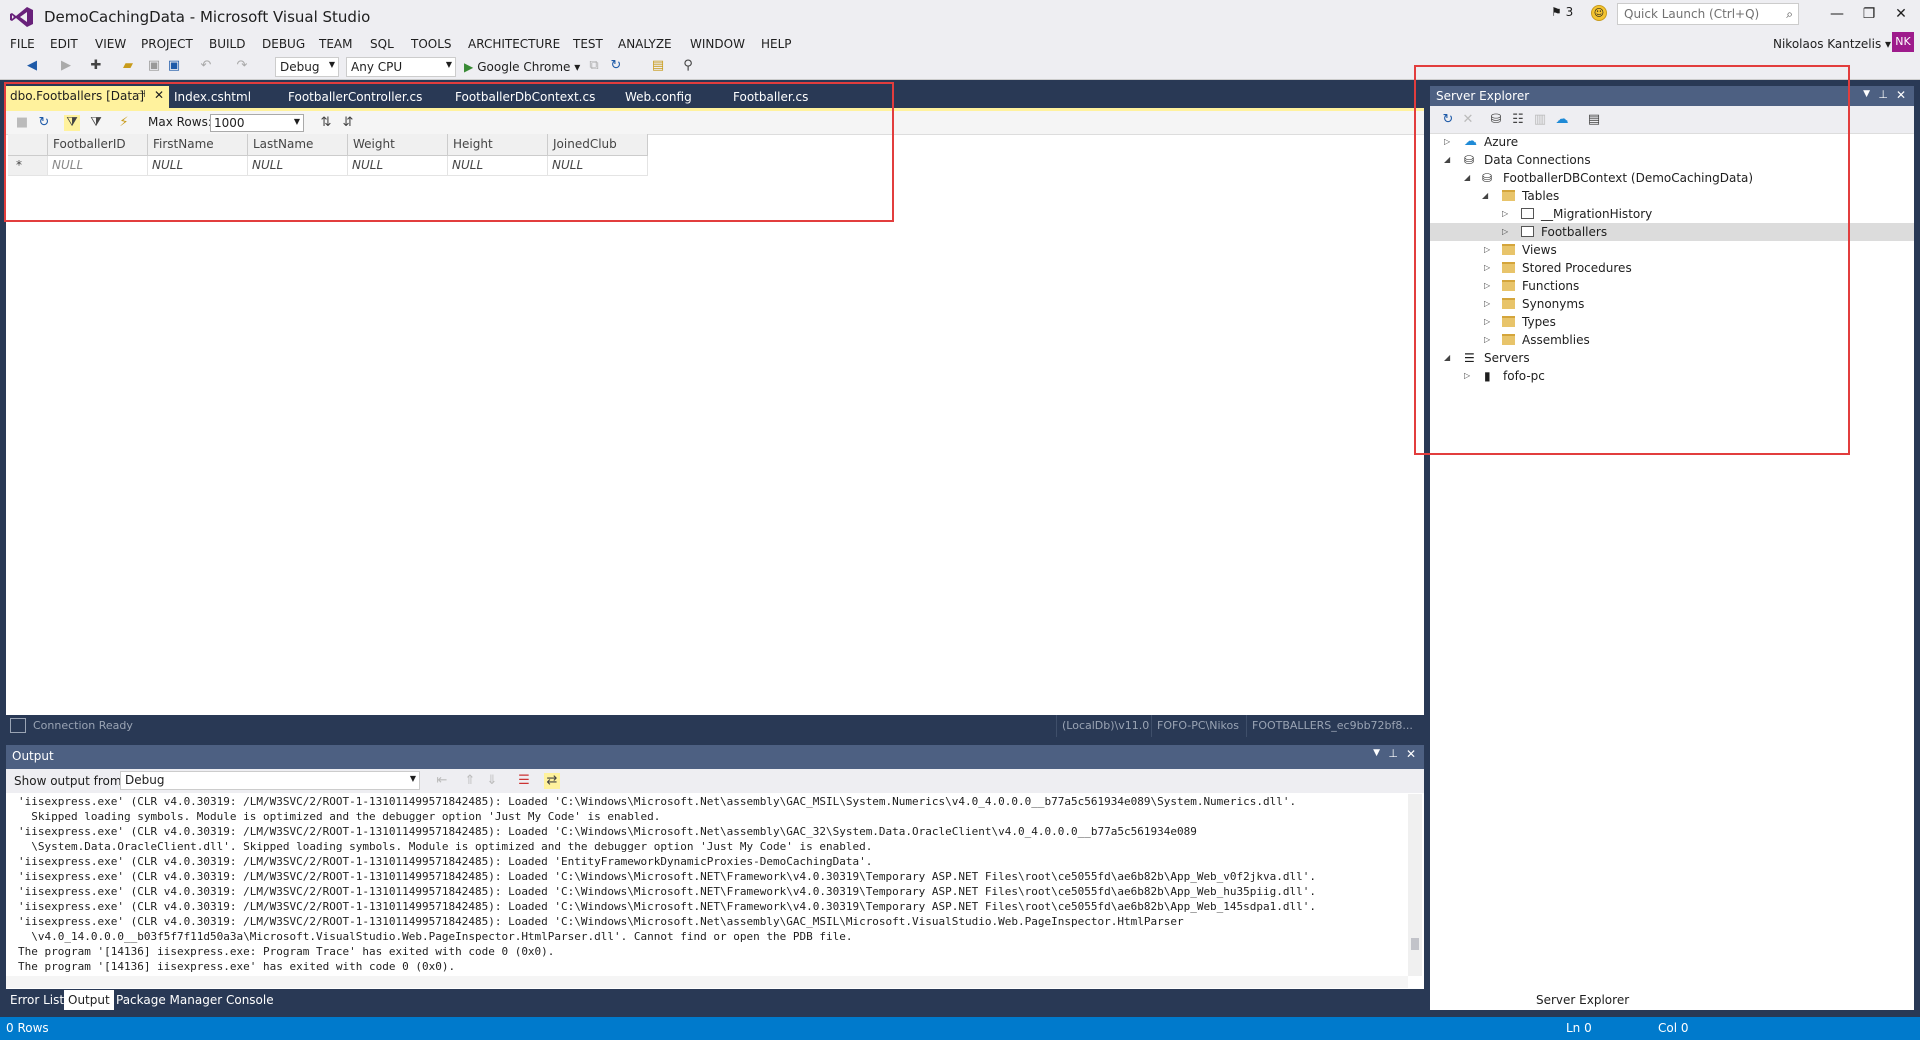 This screenshot has width=1920, height=1040. What do you see at coordinates (37, 1000) in the screenshot?
I see `tab-error-list: Error List` at bounding box center [37, 1000].